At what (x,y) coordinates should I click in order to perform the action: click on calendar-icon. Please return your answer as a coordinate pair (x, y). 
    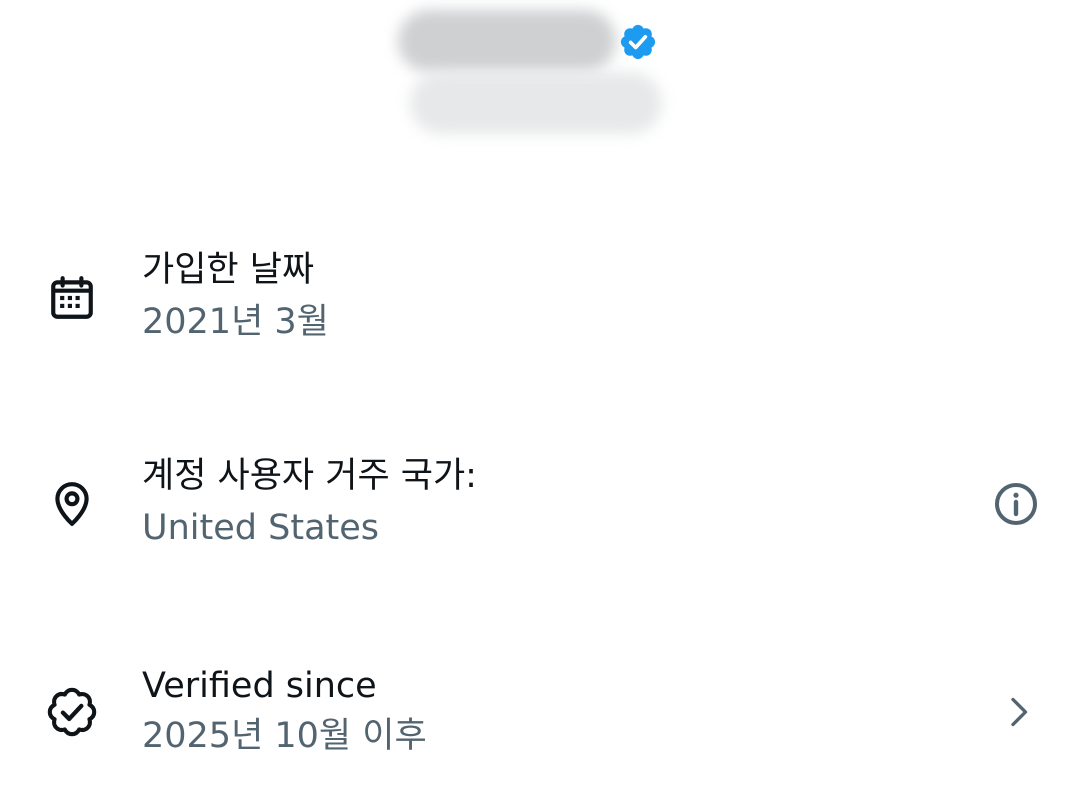
    Looking at the image, I should click on (72, 298).